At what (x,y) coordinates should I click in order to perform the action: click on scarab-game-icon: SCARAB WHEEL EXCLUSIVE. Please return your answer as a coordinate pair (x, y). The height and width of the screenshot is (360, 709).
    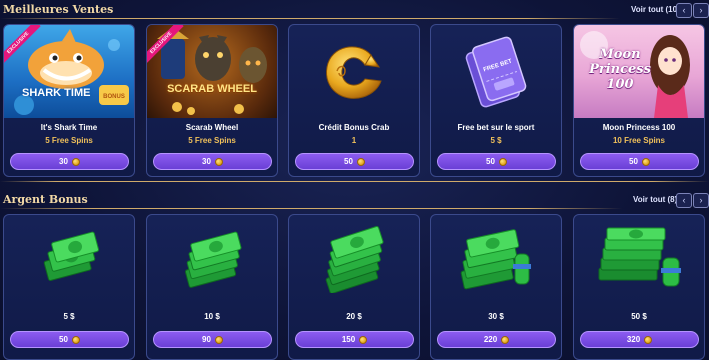
    Looking at the image, I should click on (212, 71).